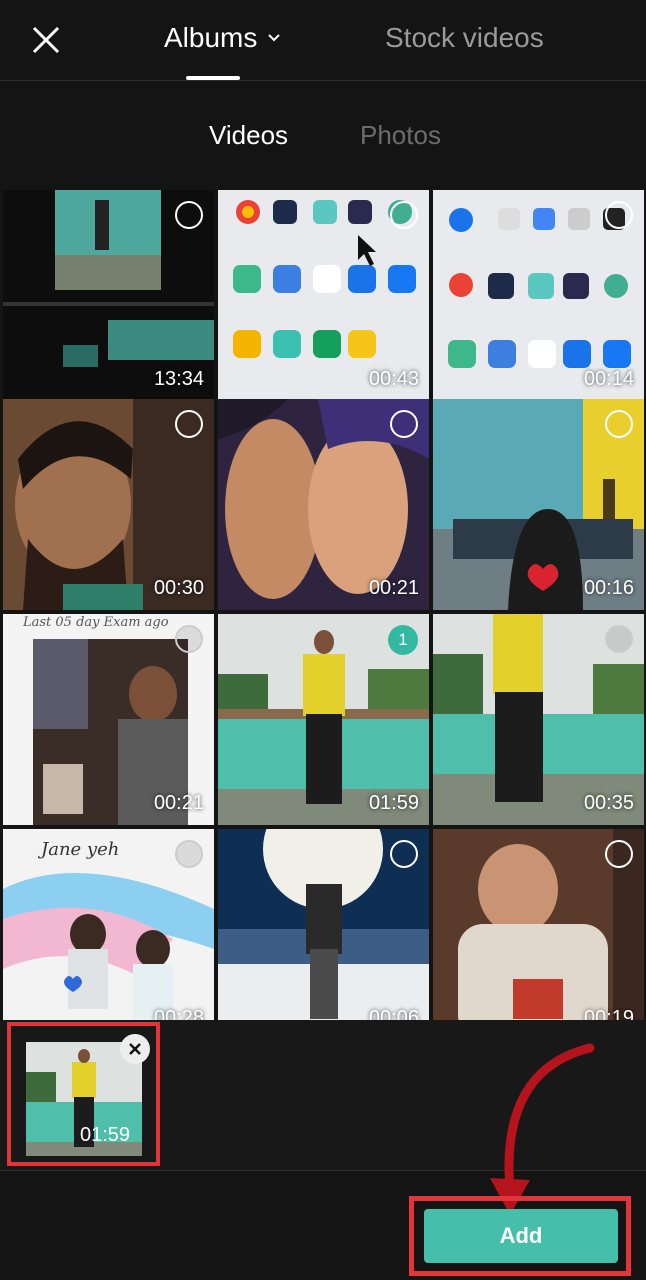 The image size is (646, 1280). Describe the element at coordinates (274, 38) in the screenshot. I see `chevron-down-icon` at that location.